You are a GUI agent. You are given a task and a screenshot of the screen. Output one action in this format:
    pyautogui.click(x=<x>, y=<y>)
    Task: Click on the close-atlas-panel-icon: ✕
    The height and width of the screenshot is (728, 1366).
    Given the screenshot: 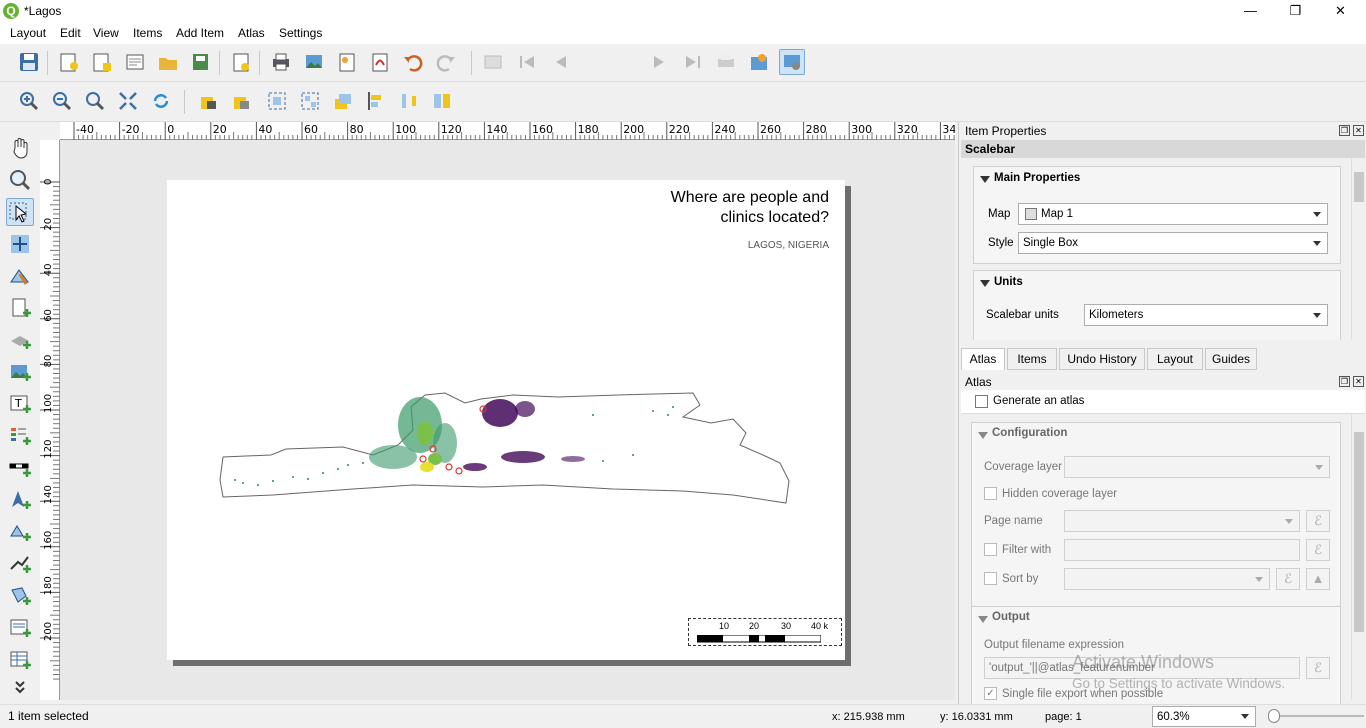 What is the action you would take?
    pyautogui.click(x=1358, y=381)
    